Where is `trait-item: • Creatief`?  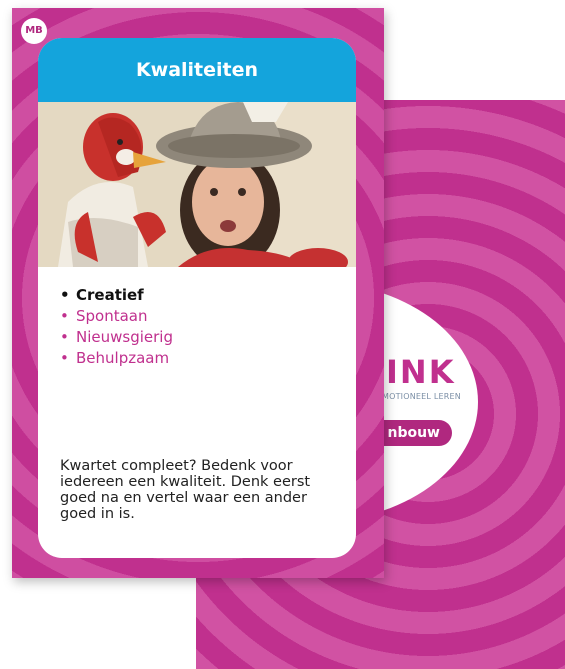 trait-item: • Creatief is located at coordinates (208, 295).